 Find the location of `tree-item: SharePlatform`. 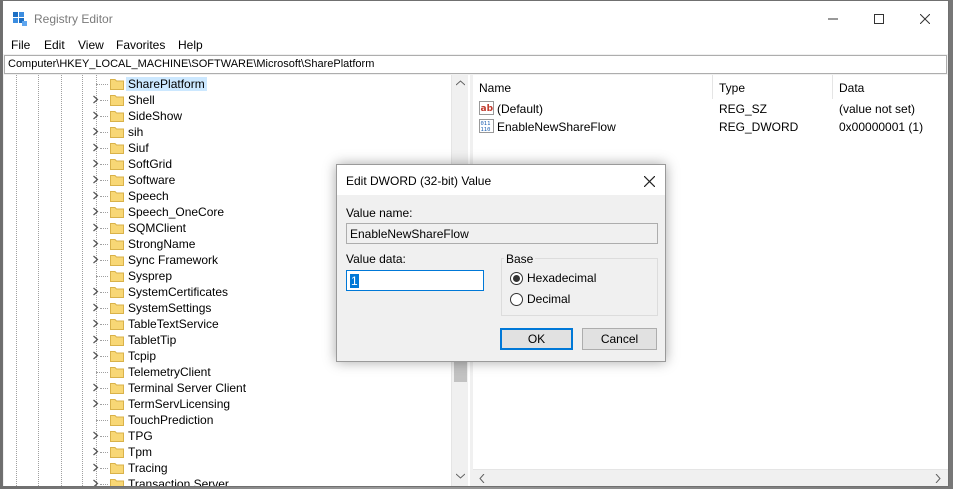

tree-item: SharePlatform is located at coordinates (227, 84).